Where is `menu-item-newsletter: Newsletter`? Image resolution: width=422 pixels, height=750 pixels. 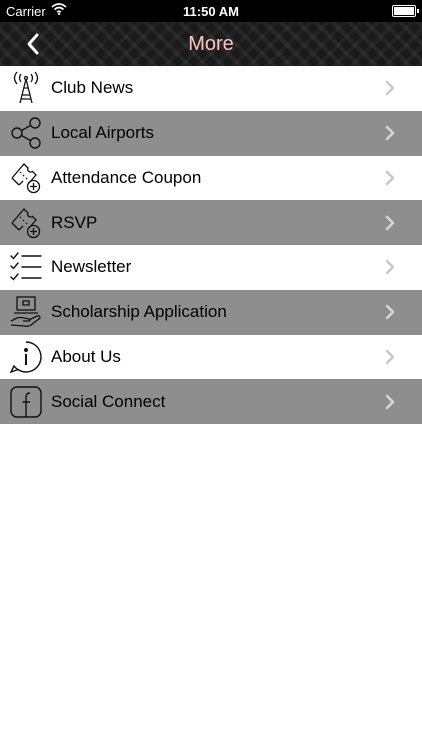
menu-item-newsletter: Newsletter is located at coordinates (211, 267).